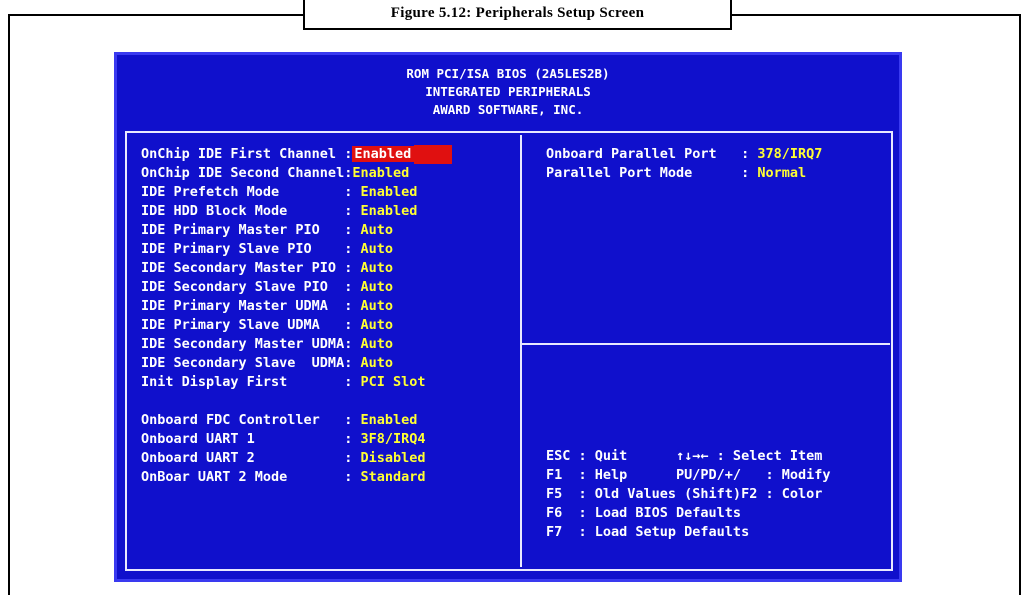 This screenshot has width=1029, height=595. I want to click on setting-row: IDE Primary Slave PIO : Auto, so click(267, 249).